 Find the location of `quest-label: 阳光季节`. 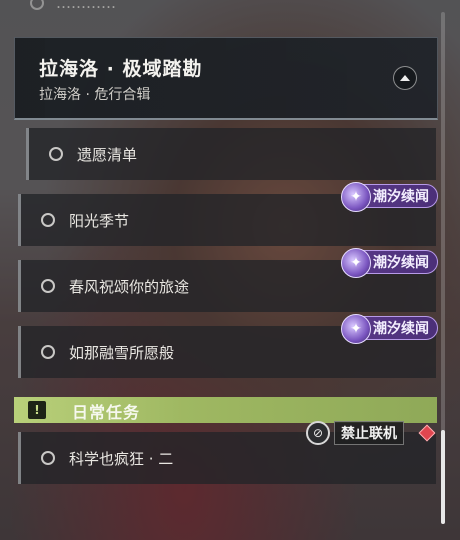

quest-label: 阳光季节 is located at coordinates (99, 220).